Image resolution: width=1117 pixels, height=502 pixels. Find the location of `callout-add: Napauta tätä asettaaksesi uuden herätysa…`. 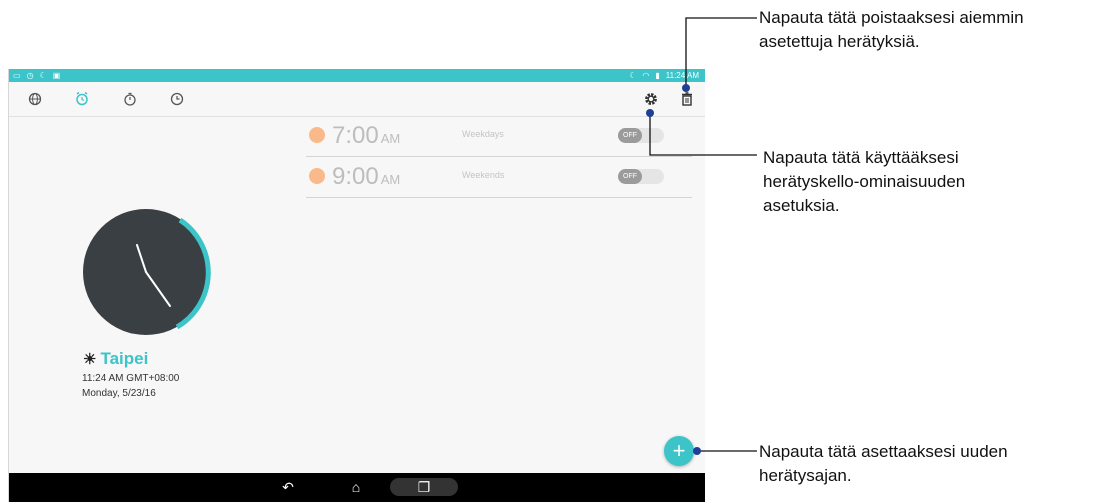

callout-add: Napauta tätä asettaaksesi uuden herätysa… is located at coordinates (883, 463).